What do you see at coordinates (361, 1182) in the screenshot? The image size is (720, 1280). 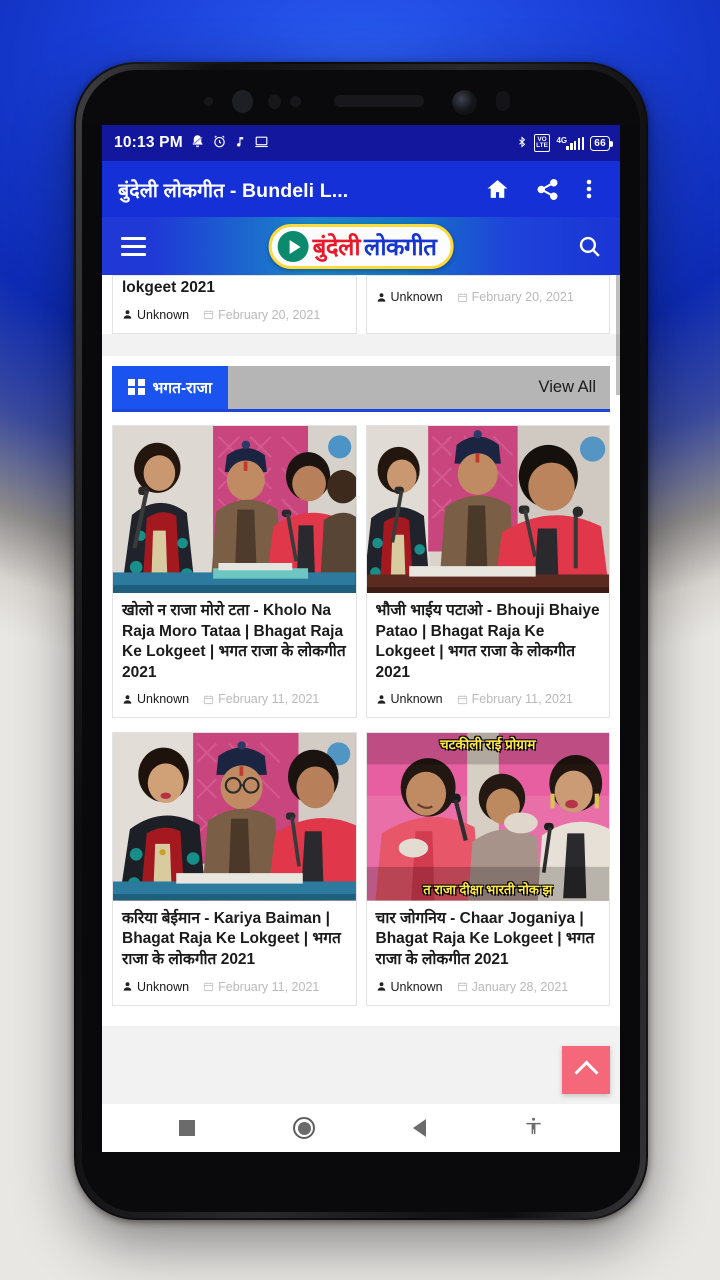 I see `phone-bottom-bezel` at bounding box center [361, 1182].